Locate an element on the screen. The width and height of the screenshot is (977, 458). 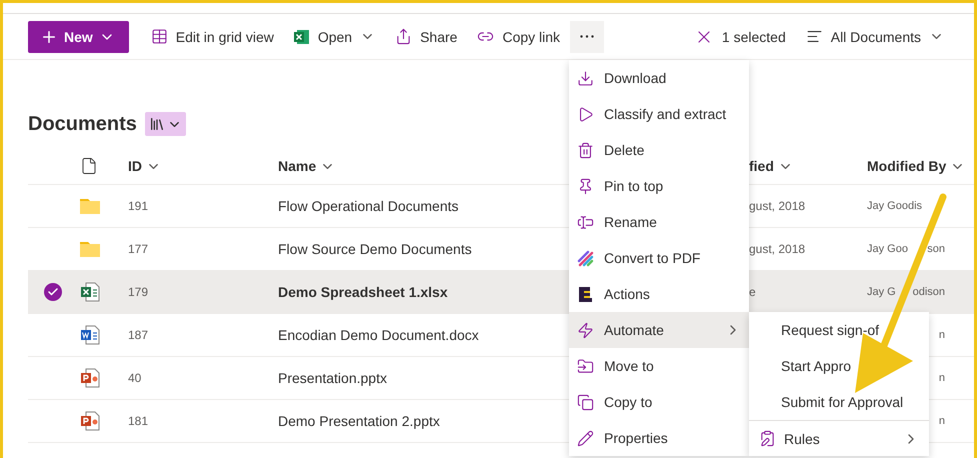
clear-selection-button: 1 selected is located at coordinates (740, 36).